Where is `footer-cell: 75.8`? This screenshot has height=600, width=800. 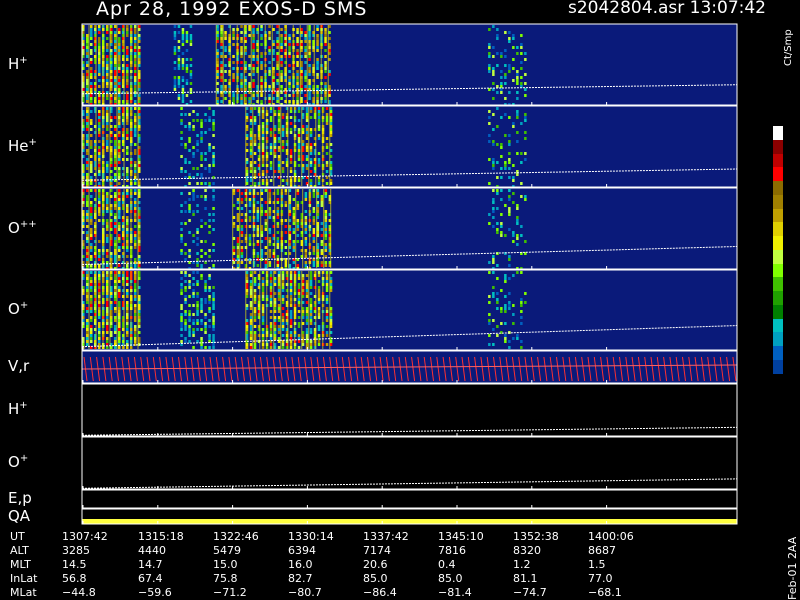 footer-cell: 75.8 is located at coordinates (225, 578).